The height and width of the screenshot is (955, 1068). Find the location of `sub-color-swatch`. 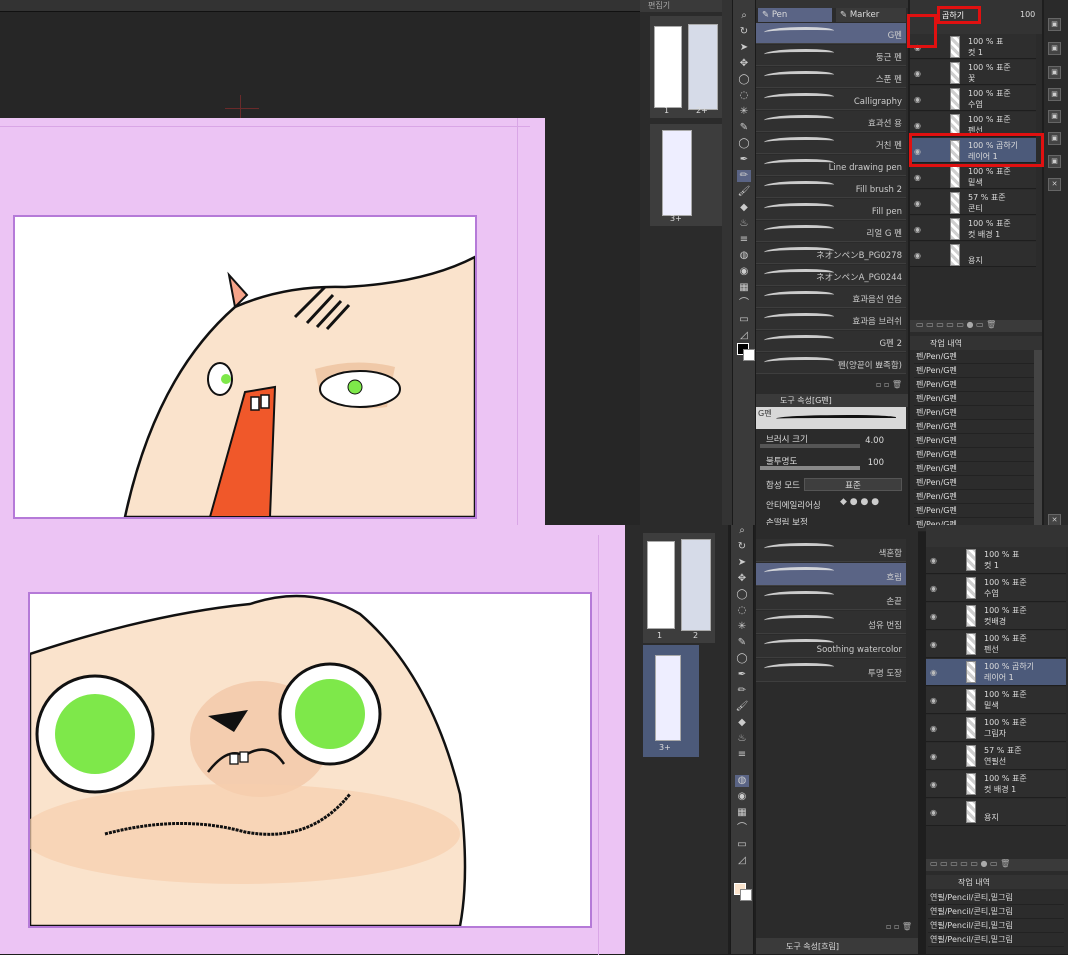

sub-color-swatch is located at coordinates (749, 355).